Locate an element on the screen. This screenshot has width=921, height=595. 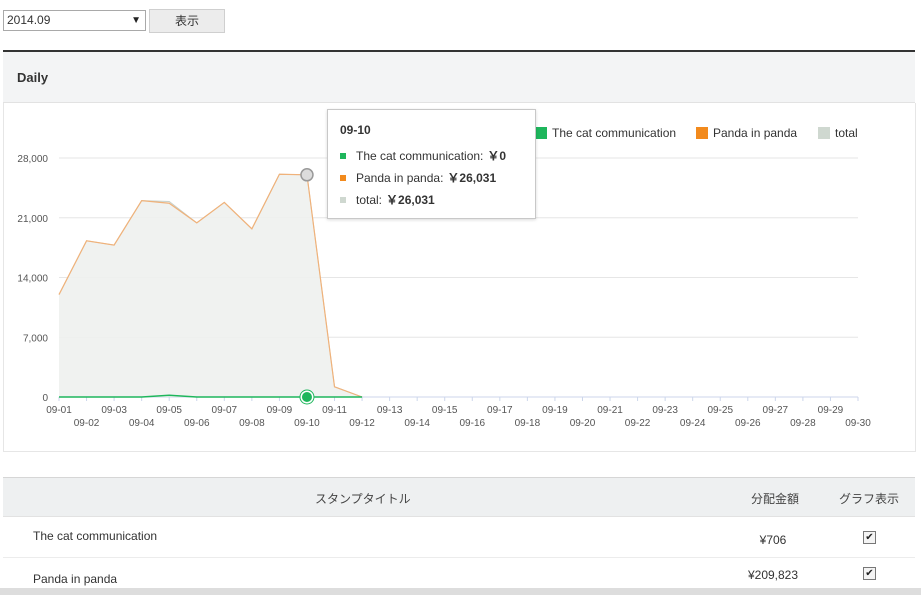
x-tick-label: 09-23 is located at coordinates (665, 410).